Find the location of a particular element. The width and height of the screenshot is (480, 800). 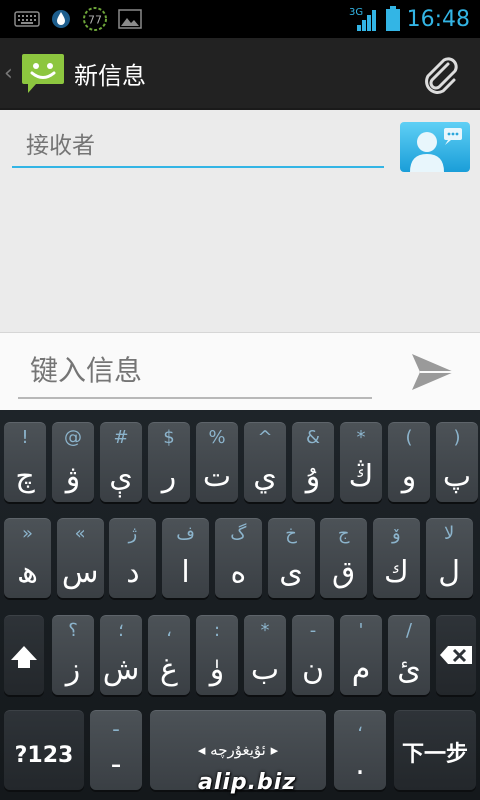

badge-count: 77 is located at coordinates (95, 20).